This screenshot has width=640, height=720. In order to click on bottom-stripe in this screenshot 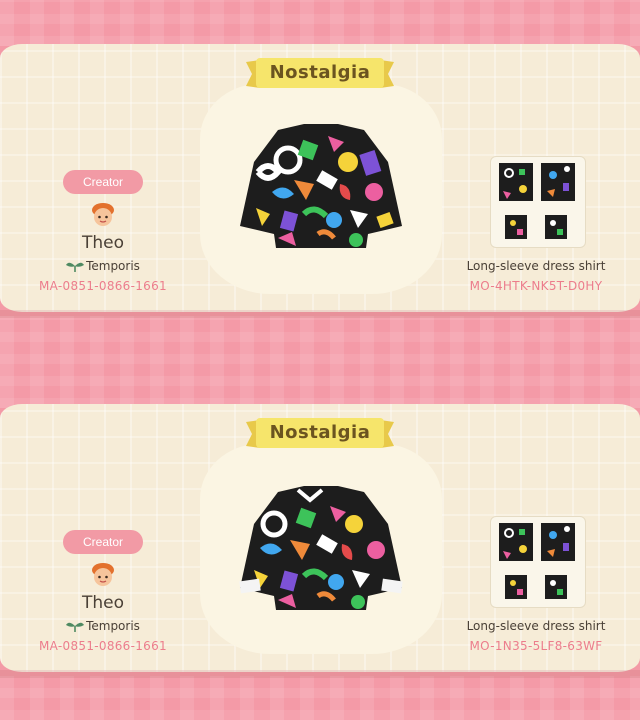, I will do `click(320, 698)`.